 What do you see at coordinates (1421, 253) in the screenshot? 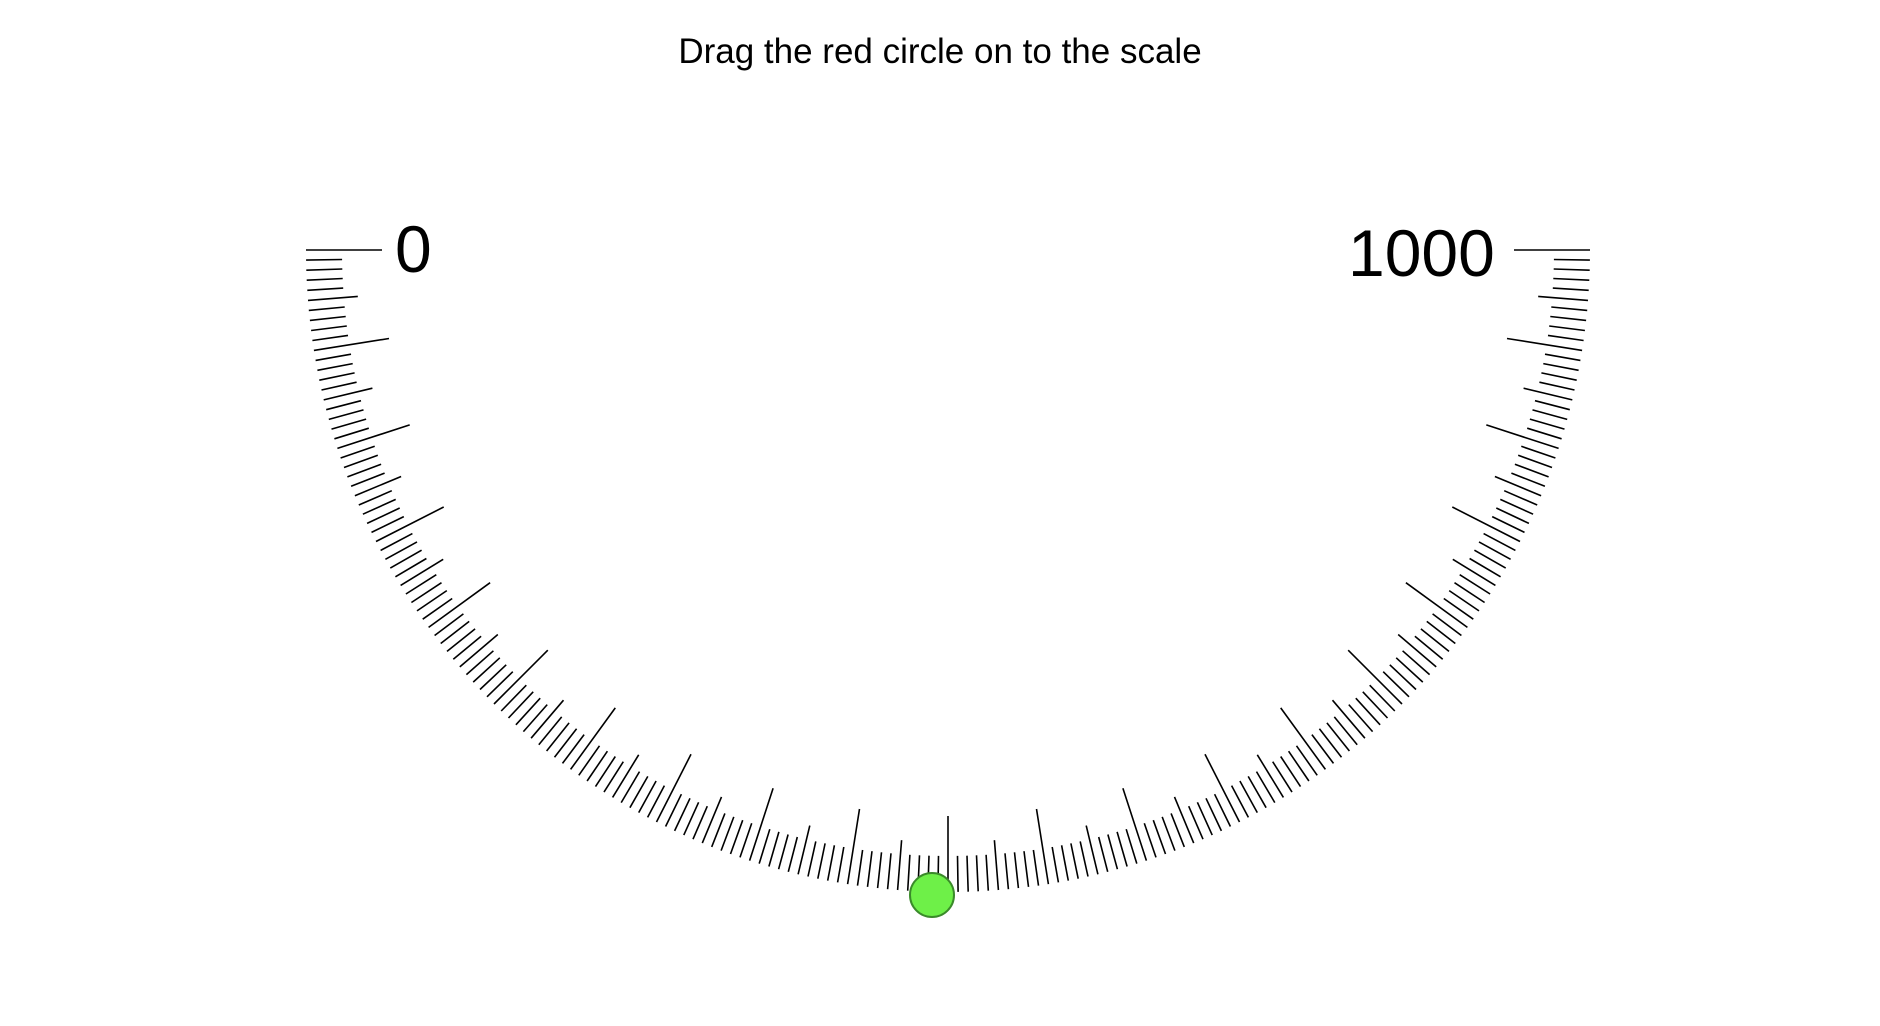
I see `scale-max-label: 1000` at bounding box center [1421, 253].